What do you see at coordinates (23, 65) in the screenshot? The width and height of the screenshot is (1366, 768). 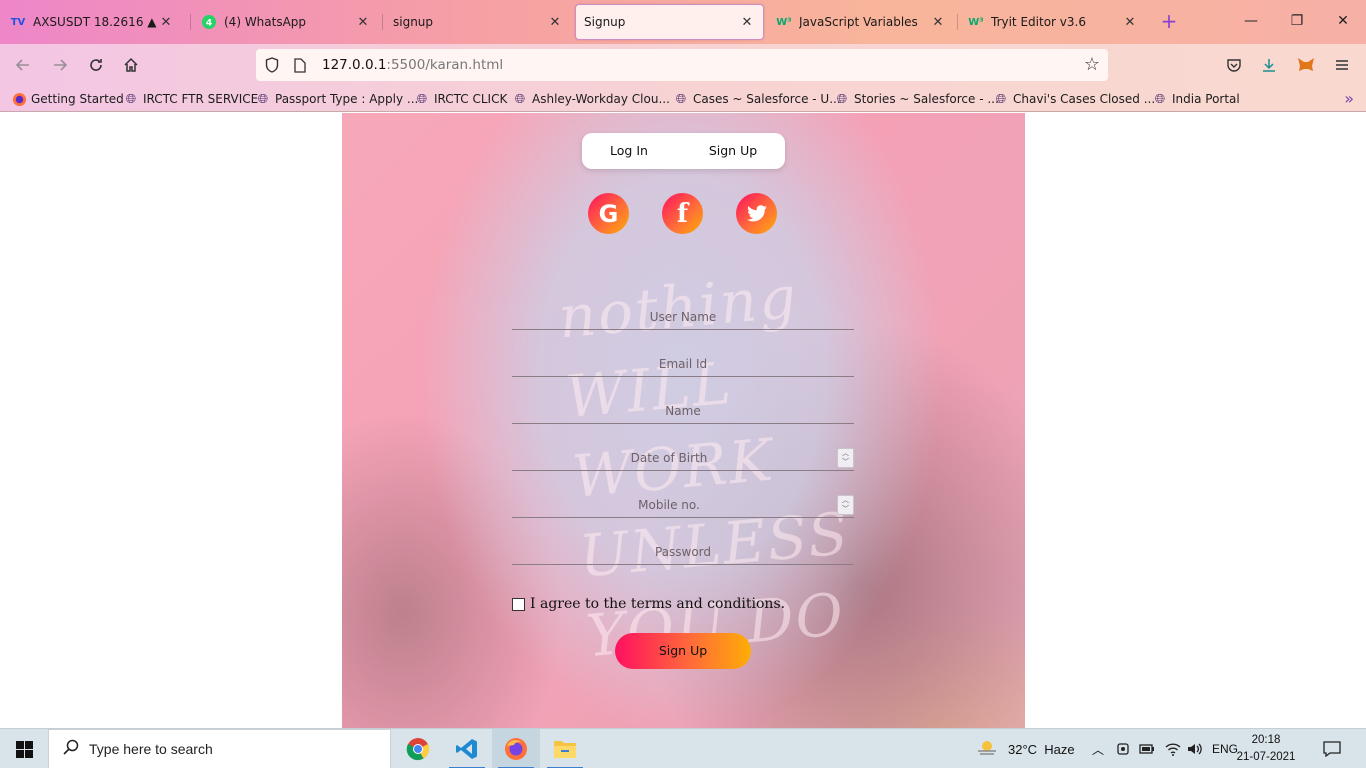 I see `back-button` at bounding box center [23, 65].